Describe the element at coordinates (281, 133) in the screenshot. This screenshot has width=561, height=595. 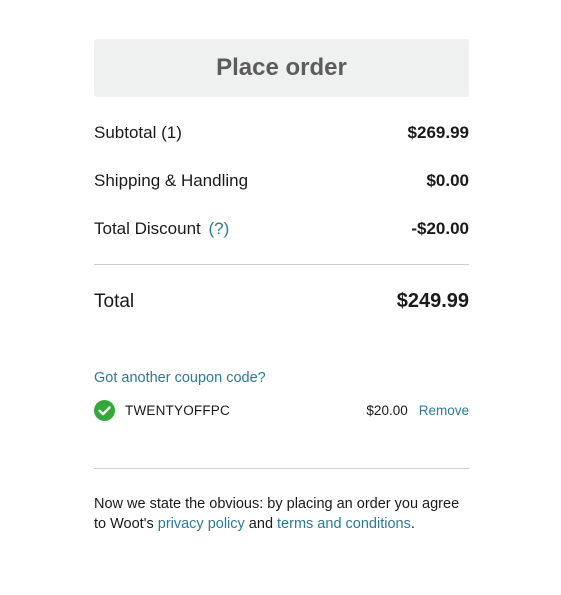
I see `subtotal-row: Subtotal (1) $269.99` at that location.